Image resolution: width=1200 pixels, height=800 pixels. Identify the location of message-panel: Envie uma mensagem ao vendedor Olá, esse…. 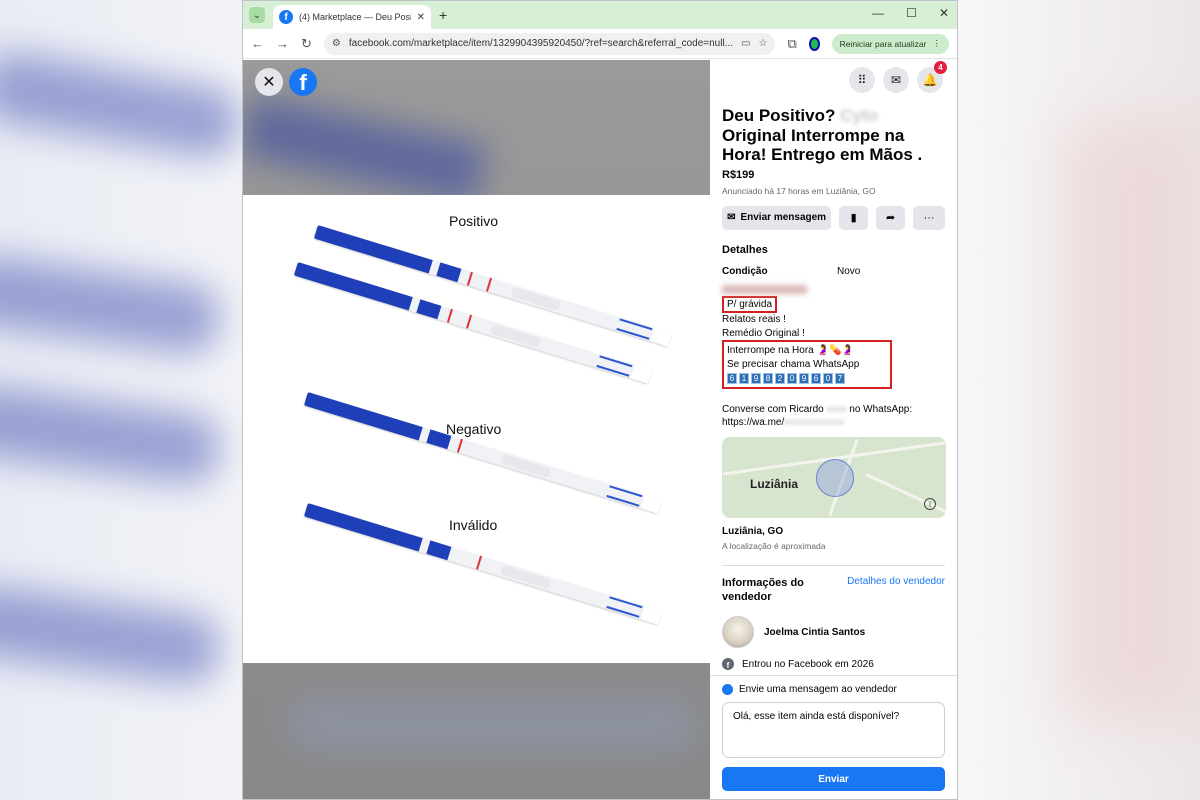
(833, 737).